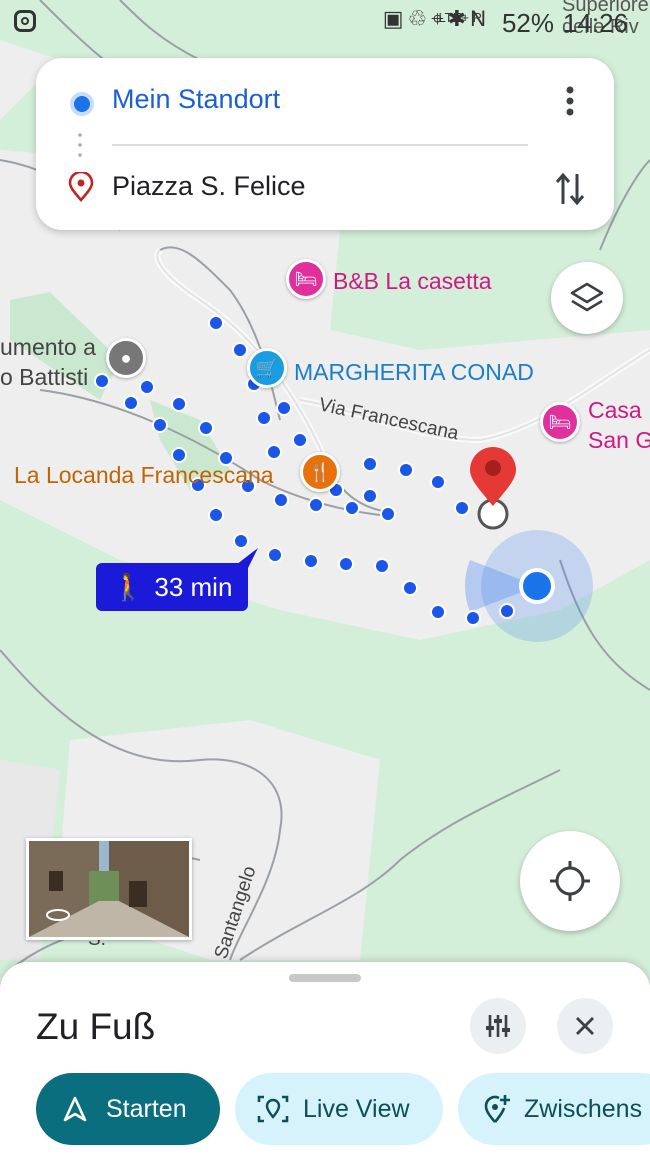  What do you see at coordinates (537, 586) in the screenshot?
I see `current-location-marker` at bounding box center [537, 586].